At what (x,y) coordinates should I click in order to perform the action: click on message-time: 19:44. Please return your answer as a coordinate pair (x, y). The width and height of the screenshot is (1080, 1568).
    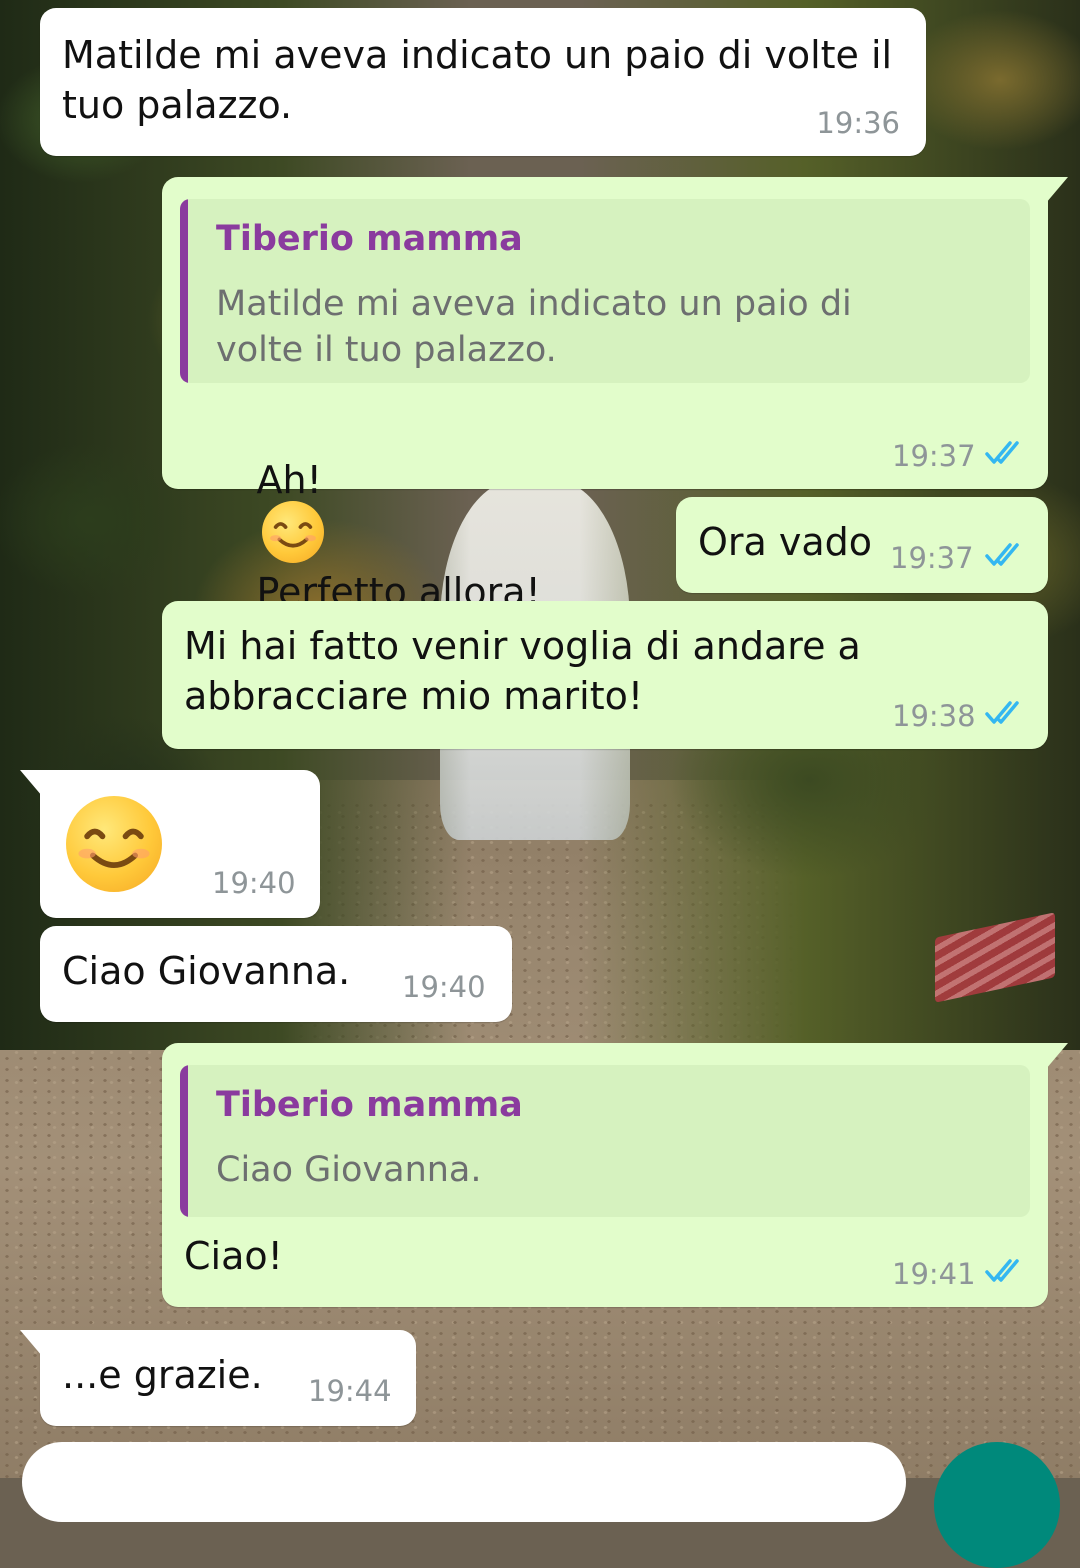
    Looking at the image, I should click on (350, 1391).